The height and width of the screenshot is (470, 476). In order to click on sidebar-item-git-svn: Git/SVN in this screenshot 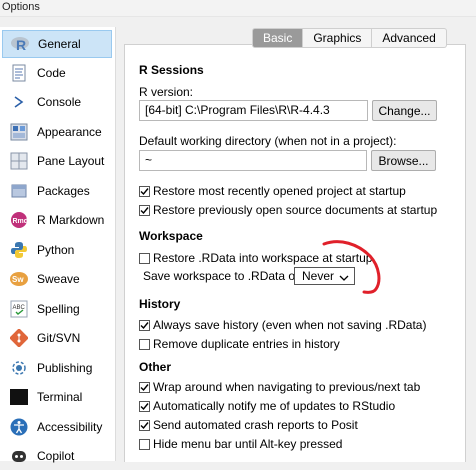, I will do `click(57, 338)`.